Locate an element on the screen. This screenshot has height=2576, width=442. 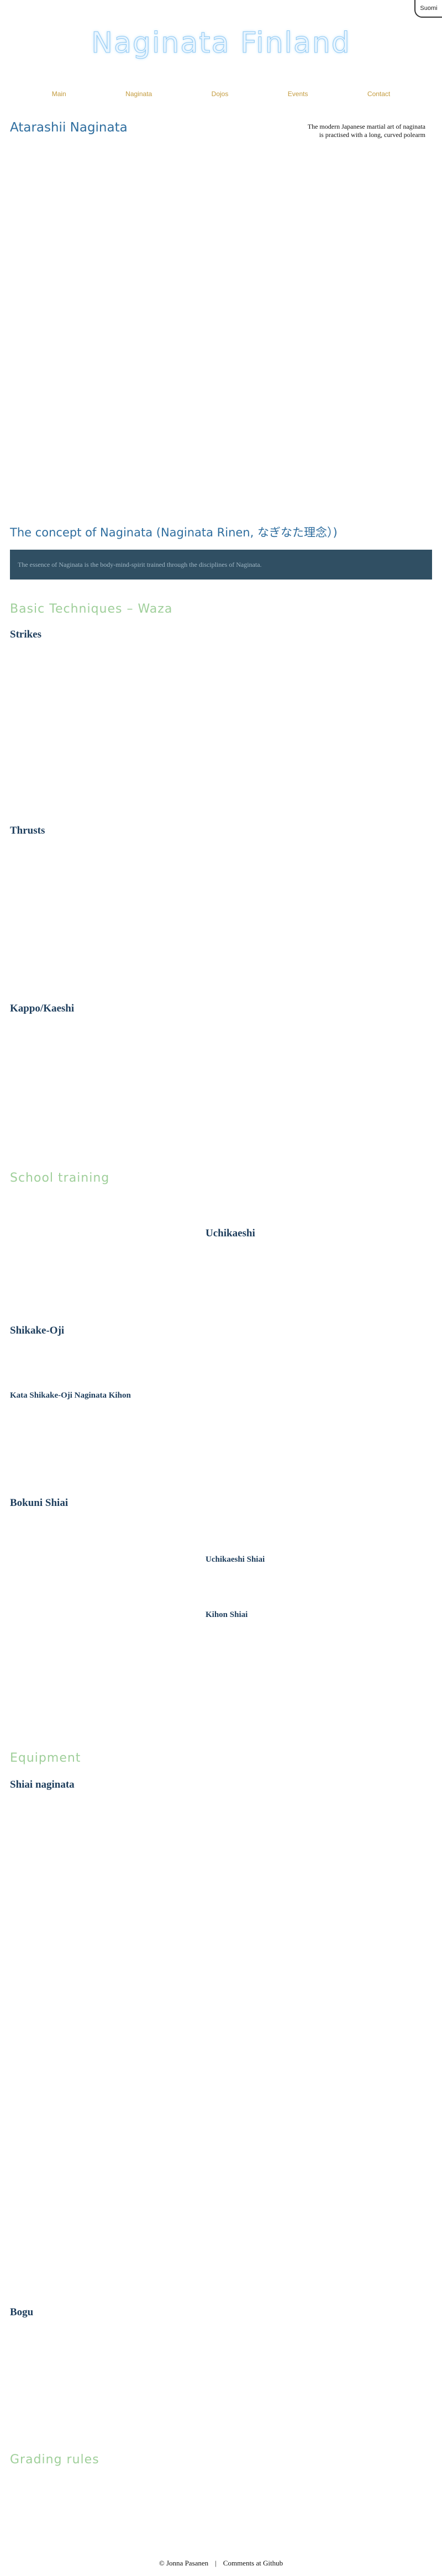
training-kihon-shiai: Kihon Shiai is located at coordinates (227, 1614).